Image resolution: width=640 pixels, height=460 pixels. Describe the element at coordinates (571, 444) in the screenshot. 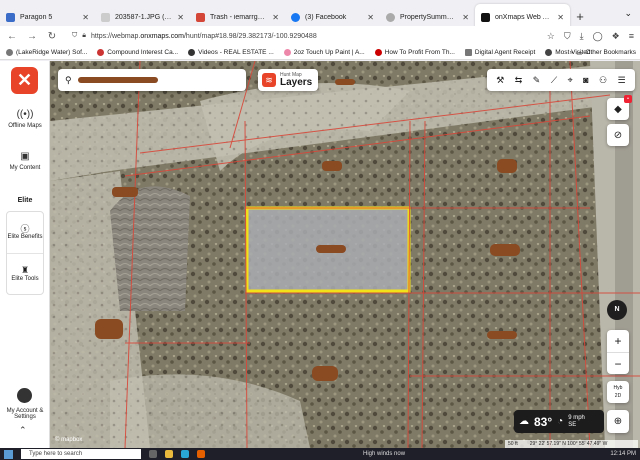

I see `scale-bar: 50 ft 29° 22' 57.19" N 100° 55' 47.49" W` at that location.